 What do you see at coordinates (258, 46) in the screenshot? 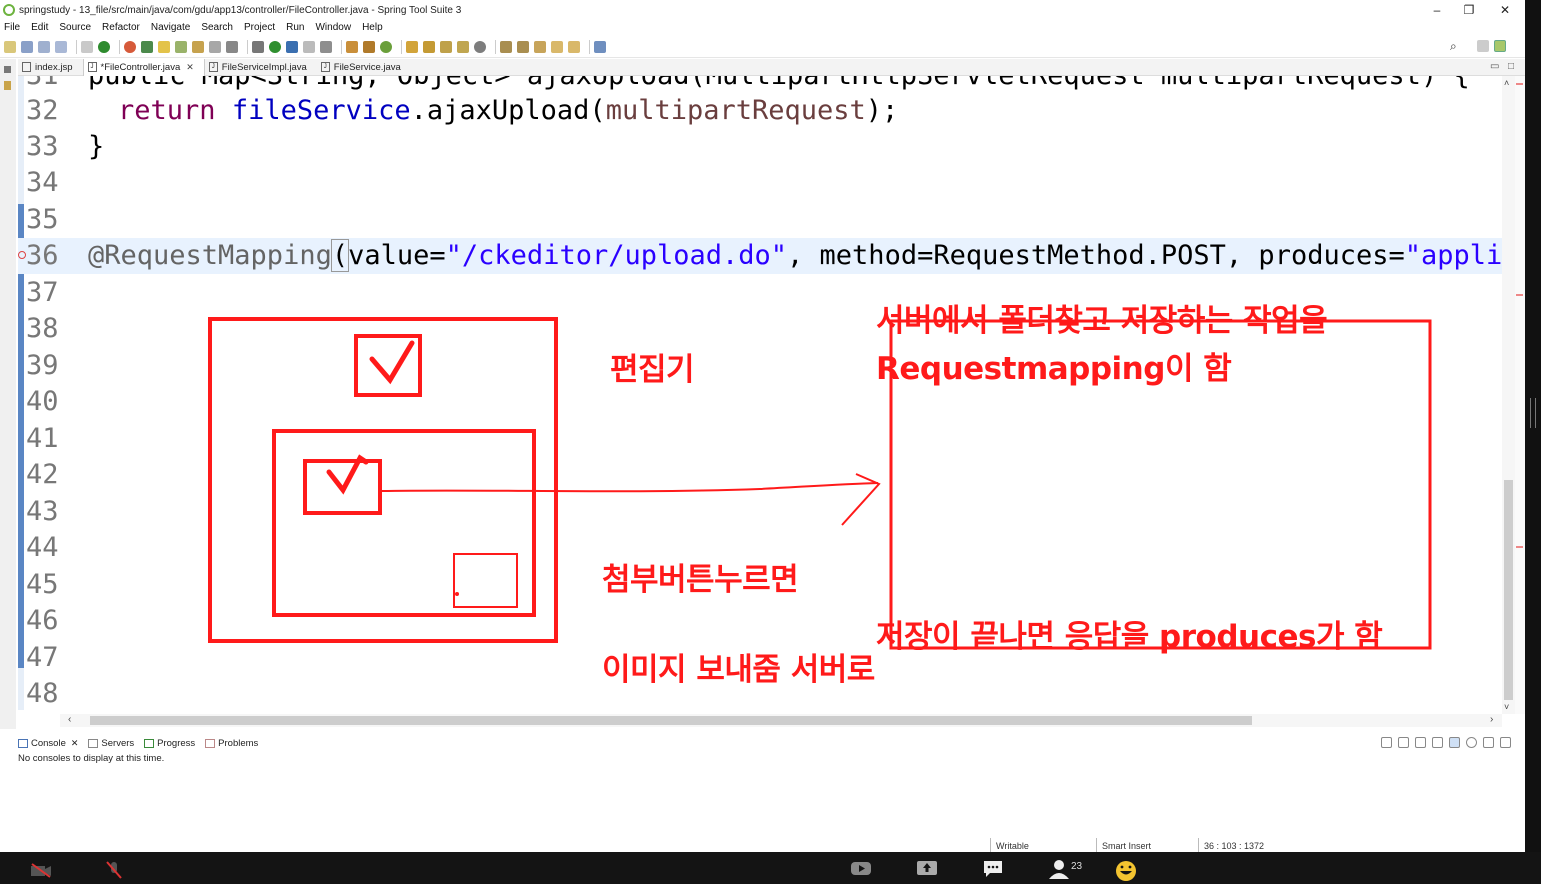
I see `debug-icon` at bounding box center [258, 46].